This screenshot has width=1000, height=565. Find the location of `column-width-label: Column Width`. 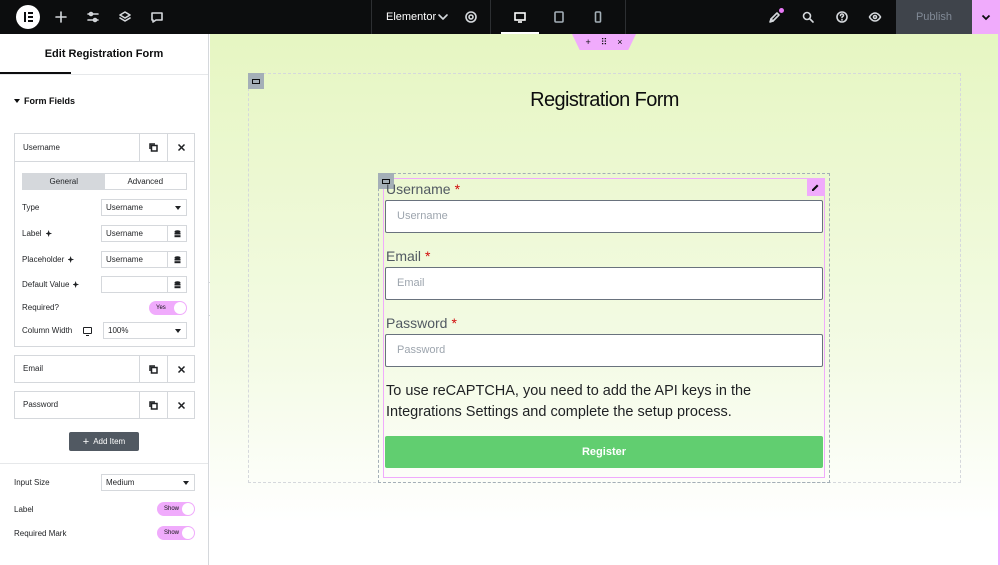

column-width-label: Column Width is located at coordinates (47, 330).